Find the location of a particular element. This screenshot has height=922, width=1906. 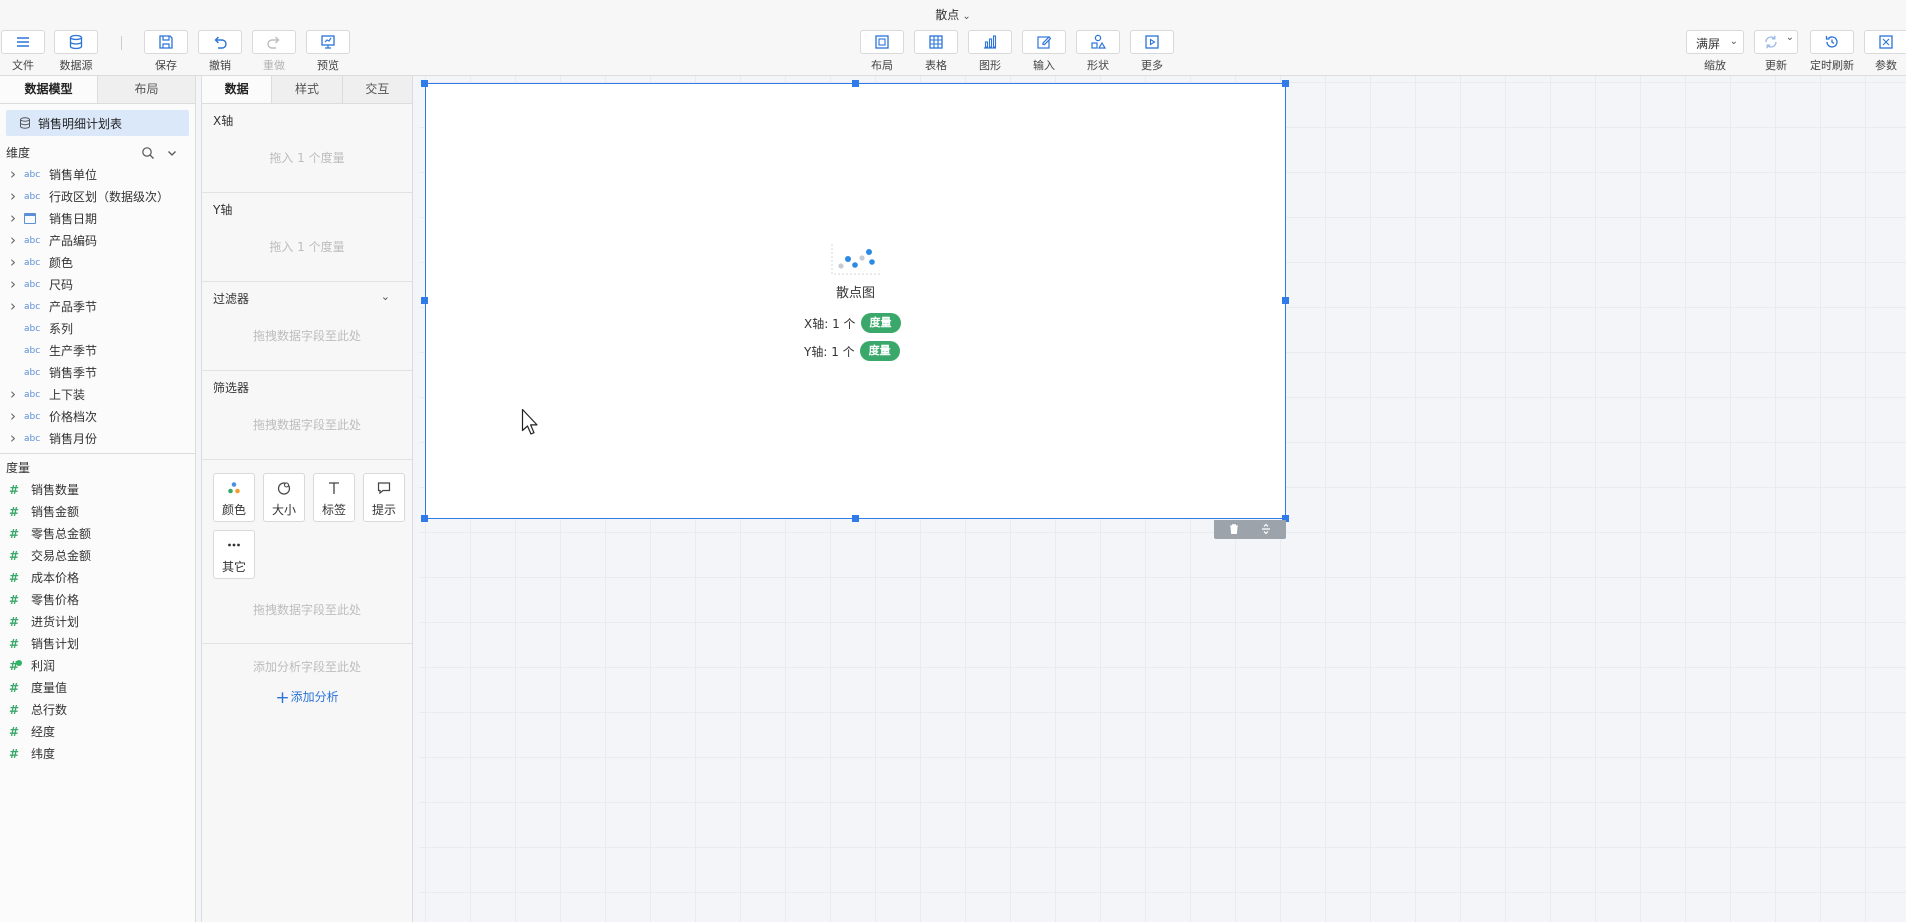

size-mark-button: 大小 is located at coordinates (284, 497).